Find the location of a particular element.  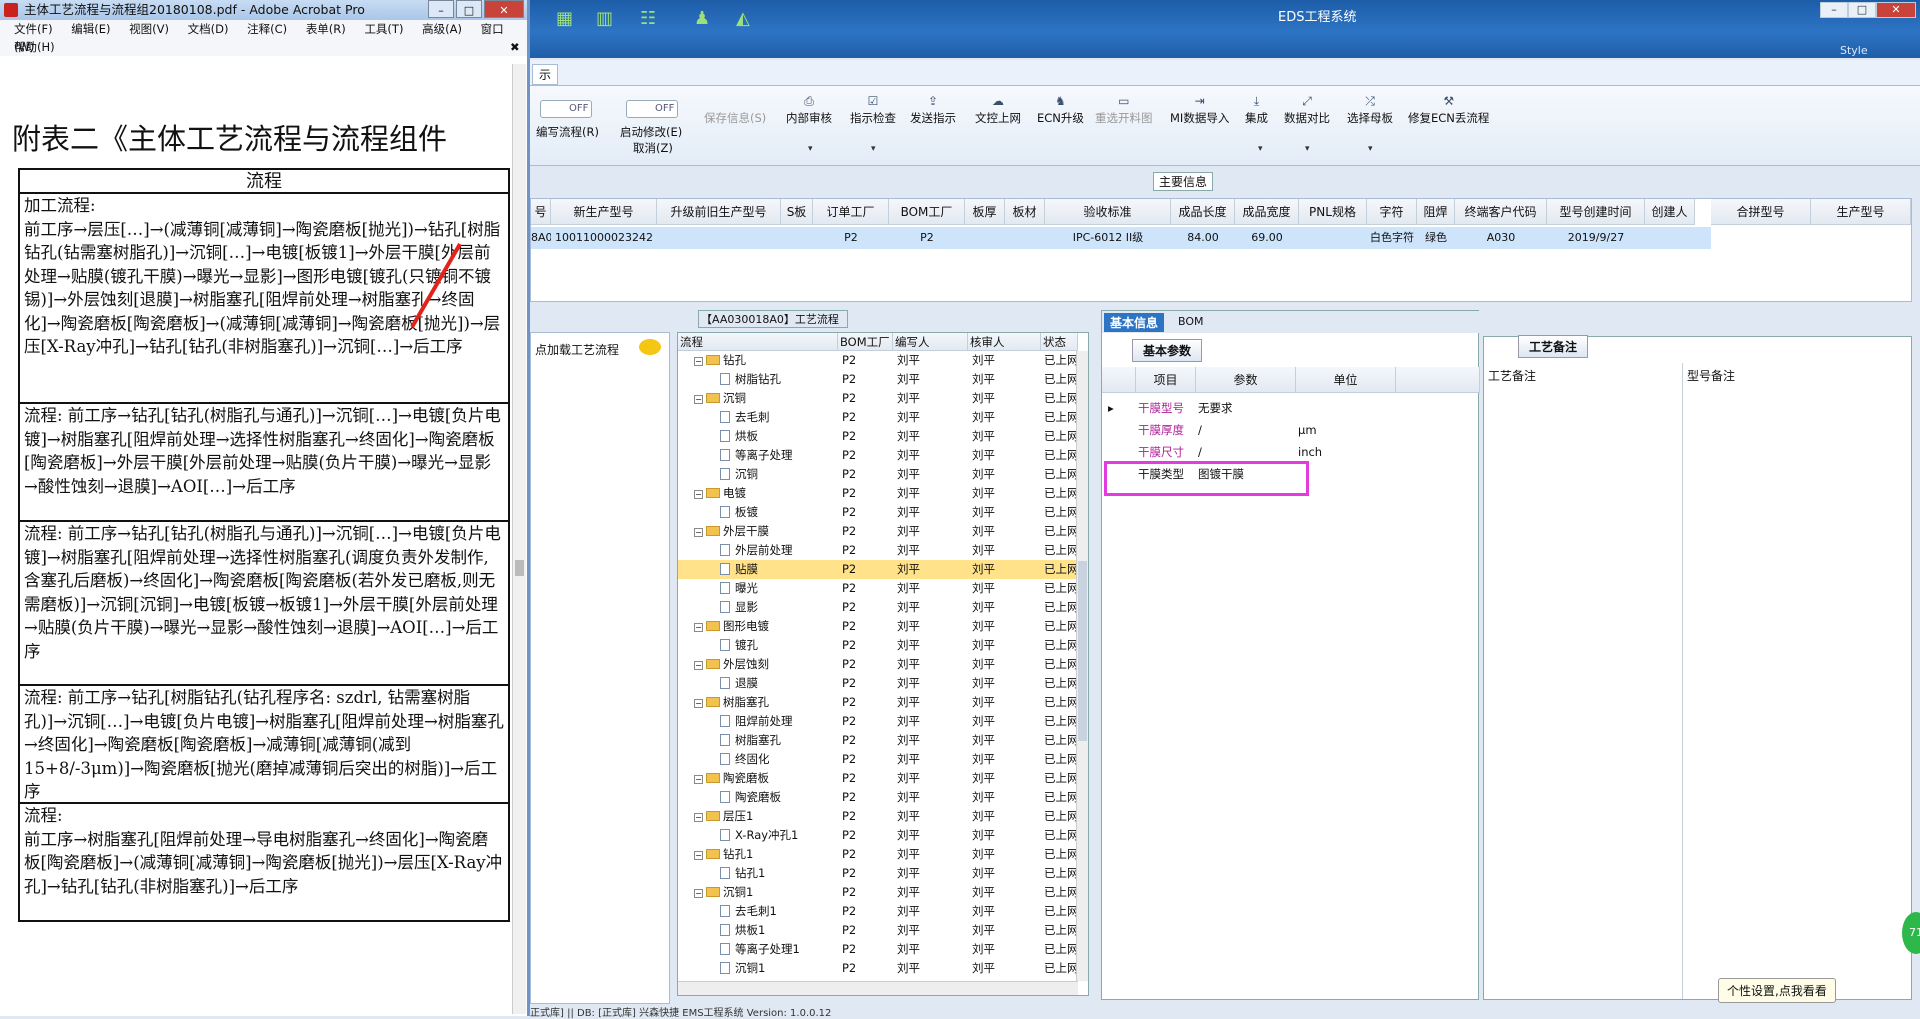

tree-row: − 电镀 P2 刘平 刘平 已上网 is located at coordinates (878, 493).